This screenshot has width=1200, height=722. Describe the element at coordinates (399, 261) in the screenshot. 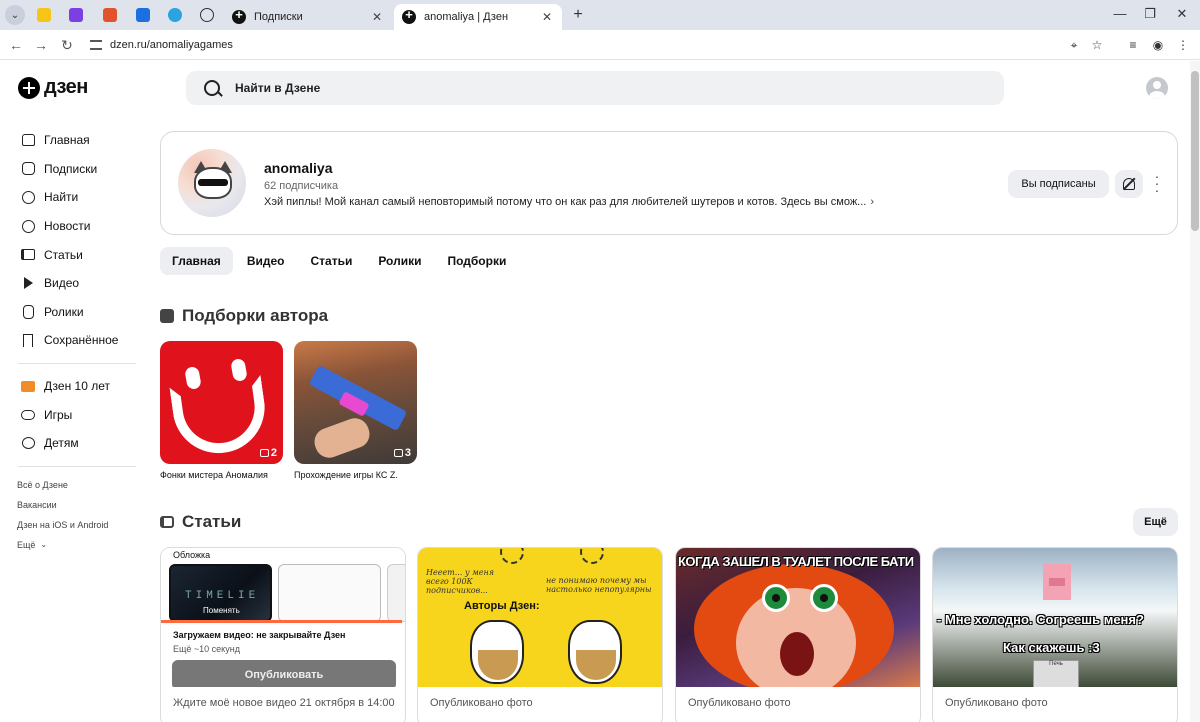

I see `tab-shorts: Ролики` at that location.